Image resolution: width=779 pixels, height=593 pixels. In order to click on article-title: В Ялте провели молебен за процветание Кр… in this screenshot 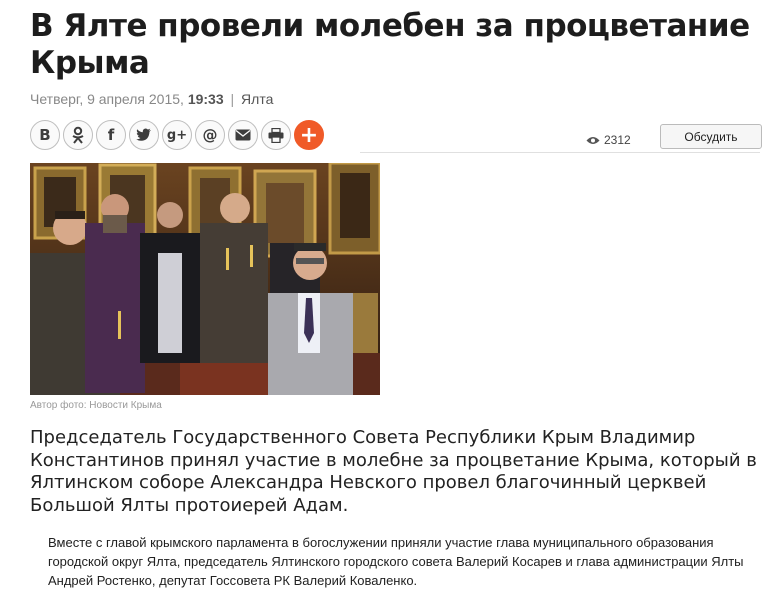, I will do `click(390, 44)`.